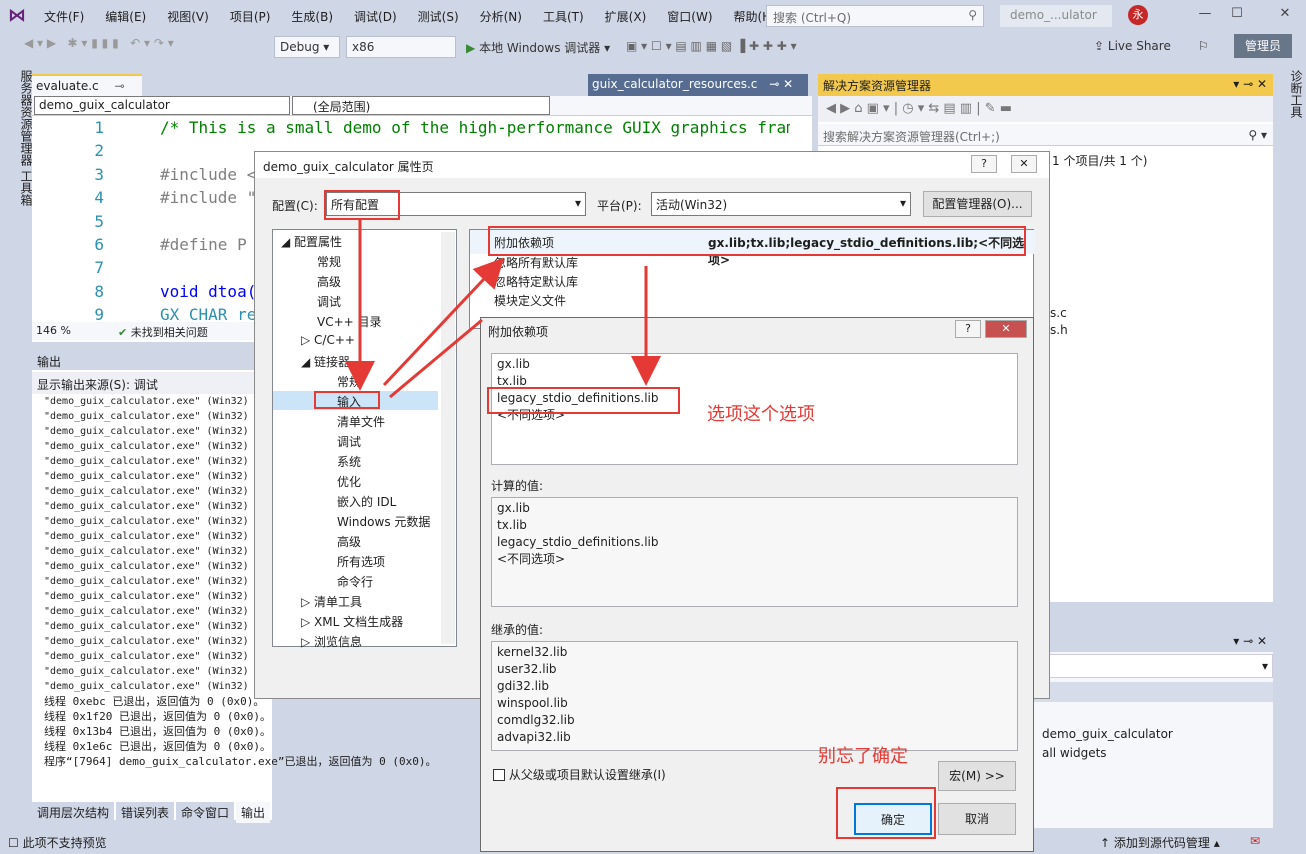 This screenshot has width=1306, height=854. What do you see at coordinates (443, 322) in the screenshot?
I see `arrow-to-grid` at bounding box center [443, 322].